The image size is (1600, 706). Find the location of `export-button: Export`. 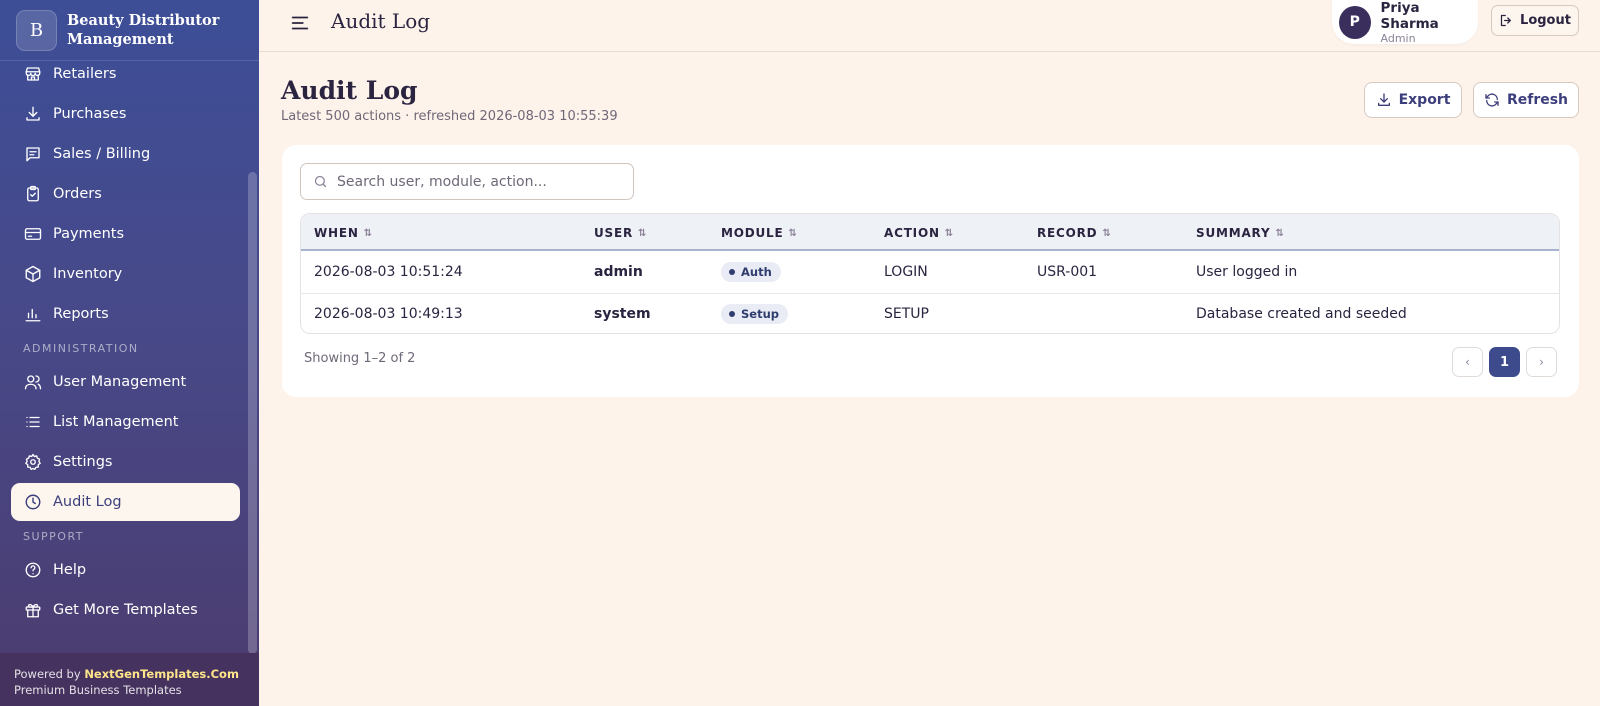

export-button: Export is located at coordinates (1413, 100).